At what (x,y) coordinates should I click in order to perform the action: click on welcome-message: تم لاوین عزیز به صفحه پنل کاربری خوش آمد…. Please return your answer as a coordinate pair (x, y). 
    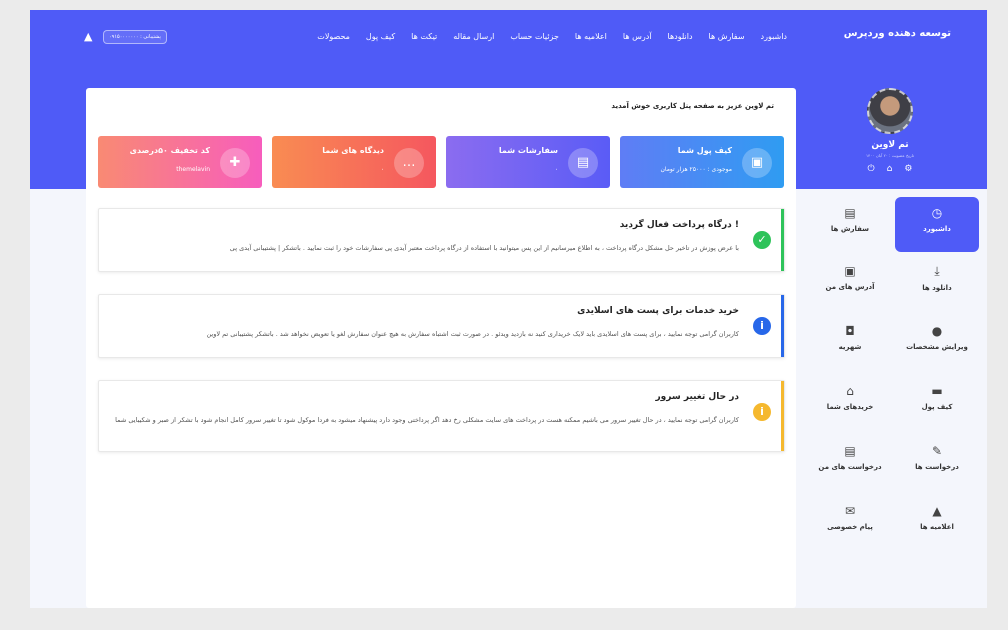
    Looking at the image, I should click on (692, 106).